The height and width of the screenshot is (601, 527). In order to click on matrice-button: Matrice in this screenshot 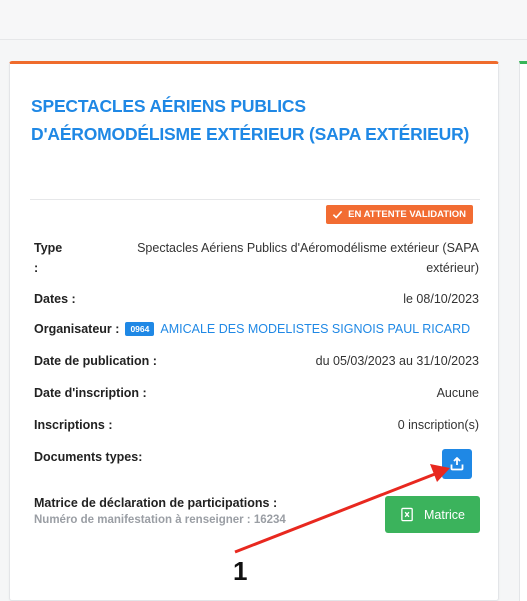, I will do `click(432, 514)`.